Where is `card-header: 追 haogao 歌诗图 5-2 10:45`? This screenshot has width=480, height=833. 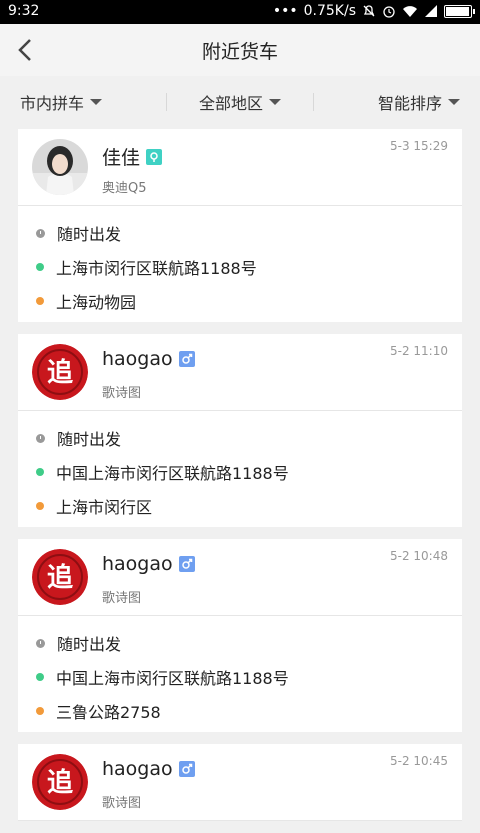 card-header: 追 haogao 歌诗图 5-2 10:45 is located at coordinates (240, 782).